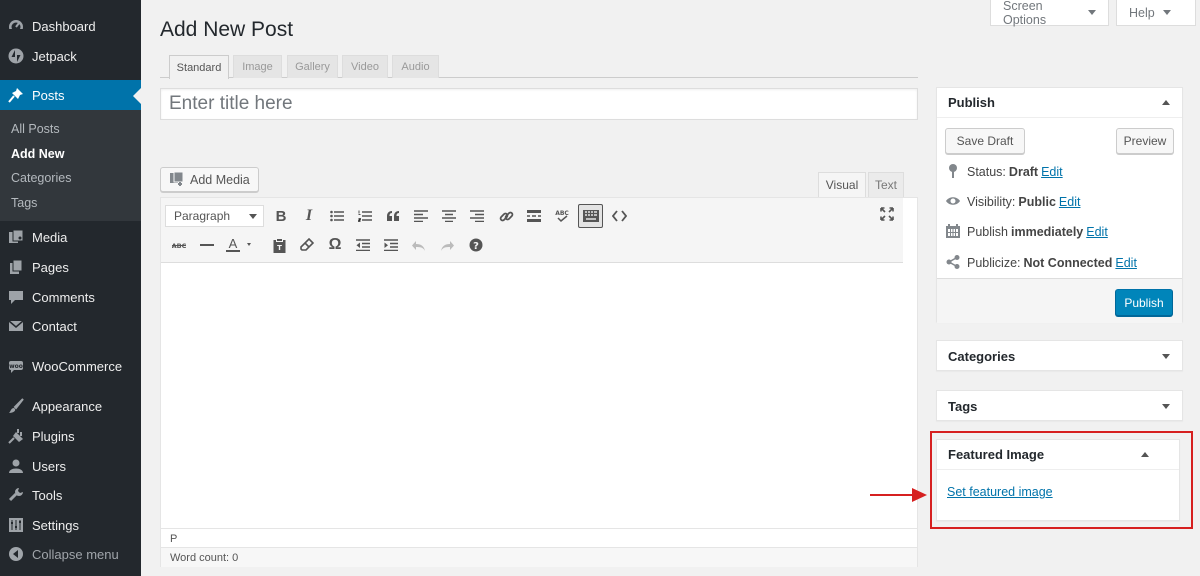 Image resolution: width=1200 pixels, height=576 pixels. I want to click on sidebar-item-users: Users, so click(70, 466).